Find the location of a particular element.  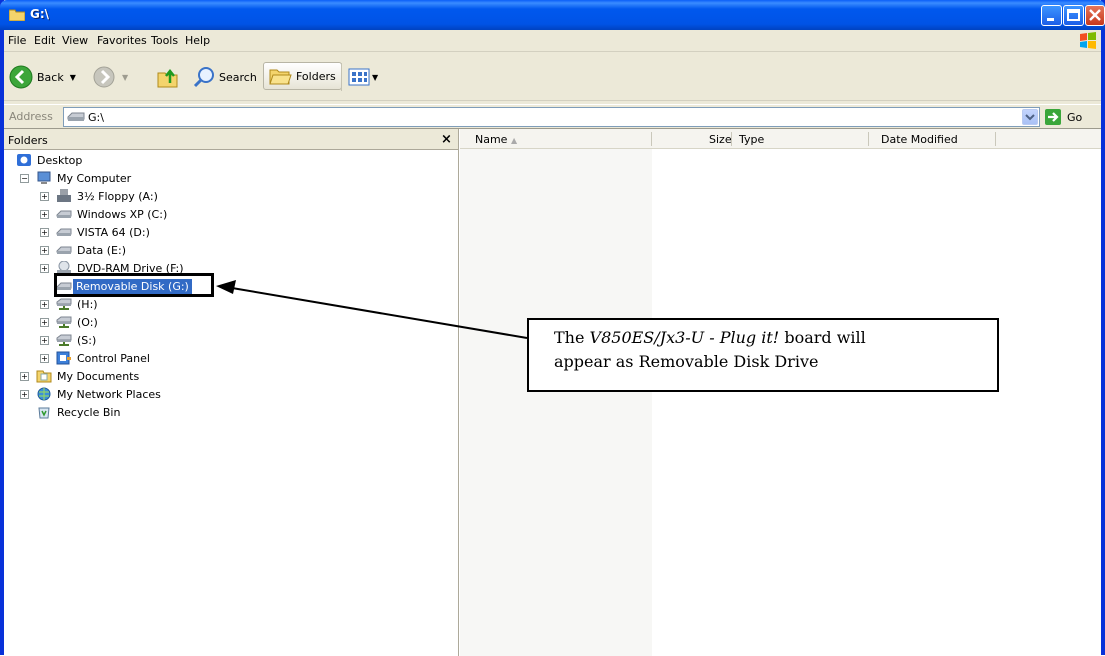

views-button: ▼ is located at coordinates (359, 77).